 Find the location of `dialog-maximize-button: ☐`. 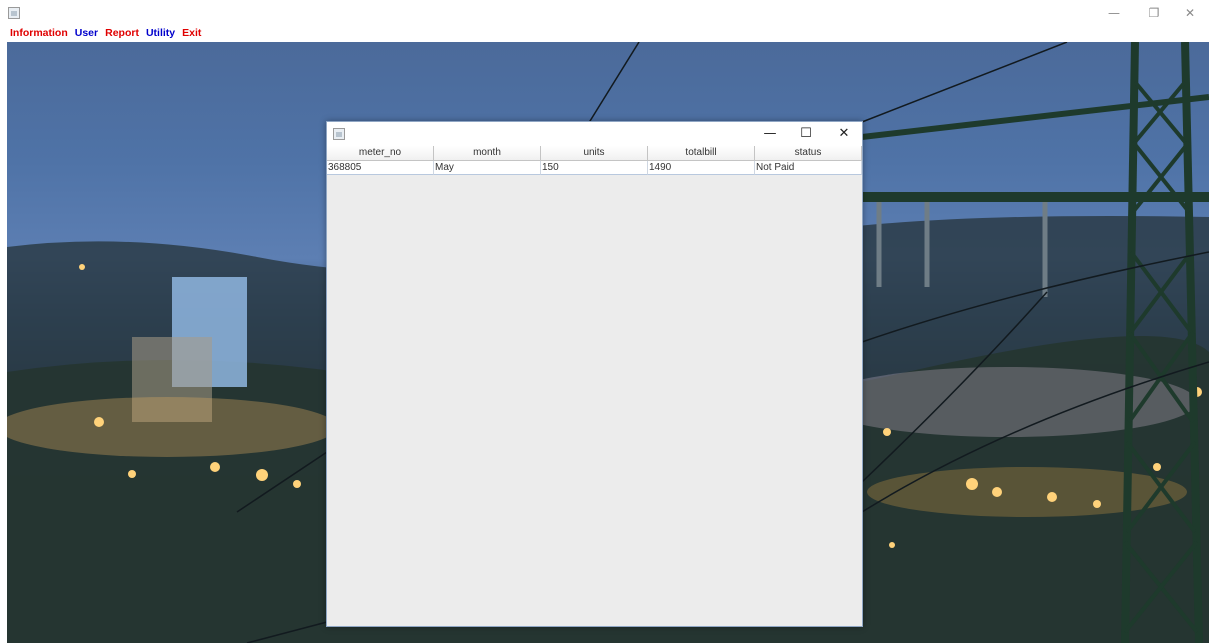

dialog-maximize-button: ☐ is located at coordinates (806, 134).